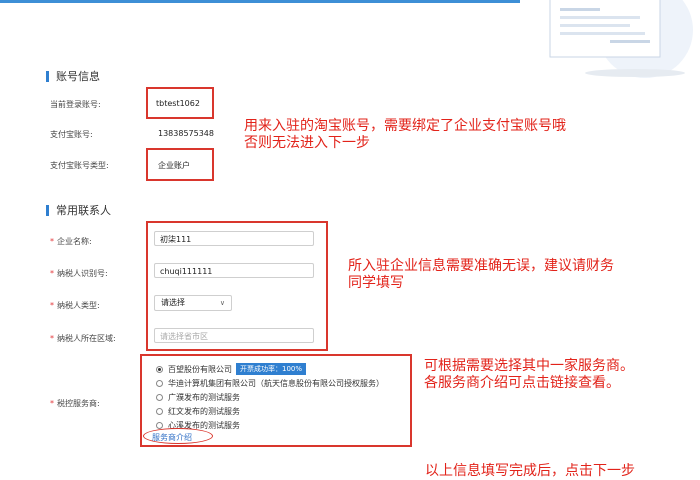 This screenshot has height=480, width=700. I want to click on annotation-company: 所入驻企业信息需要准确无误，建议请财务 同学填写, so click(481, 274).